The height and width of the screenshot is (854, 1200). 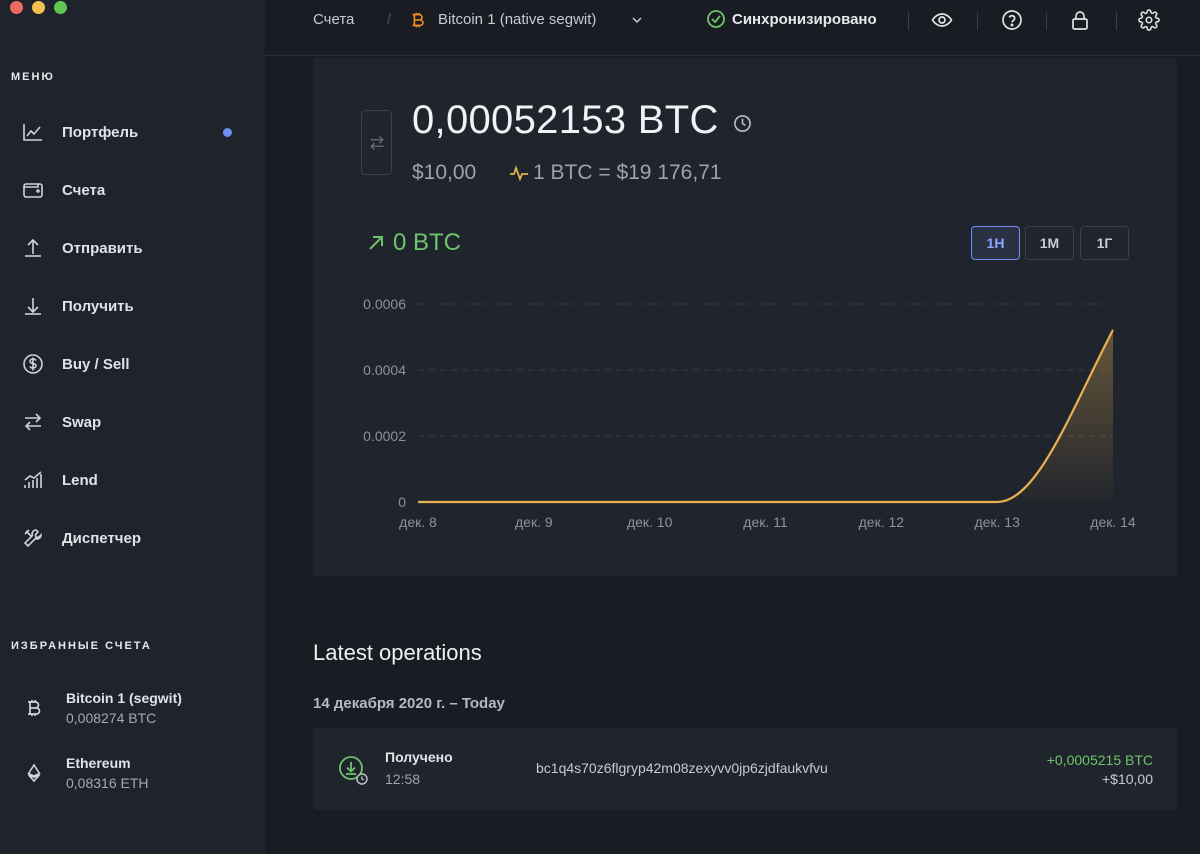 I want to click on tools-icon, so click(x=32, y=538).